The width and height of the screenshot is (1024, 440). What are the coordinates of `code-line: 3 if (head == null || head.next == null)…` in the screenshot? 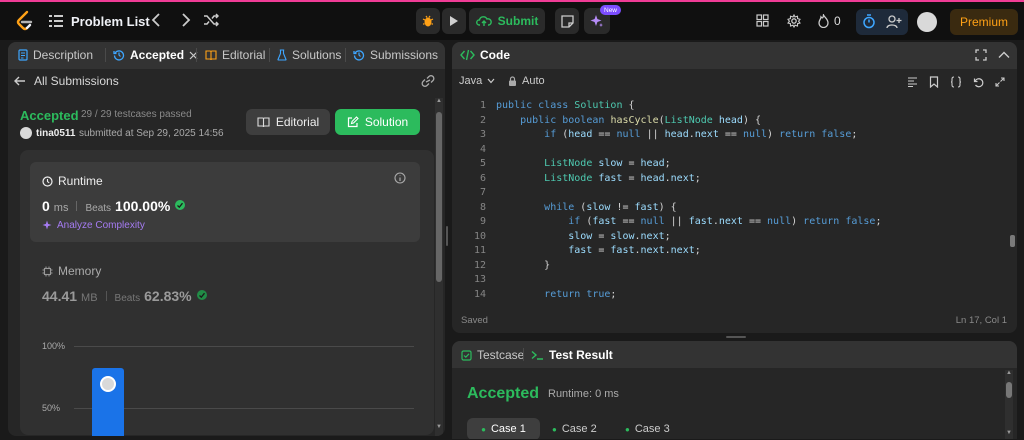 It's located at (654, 136).